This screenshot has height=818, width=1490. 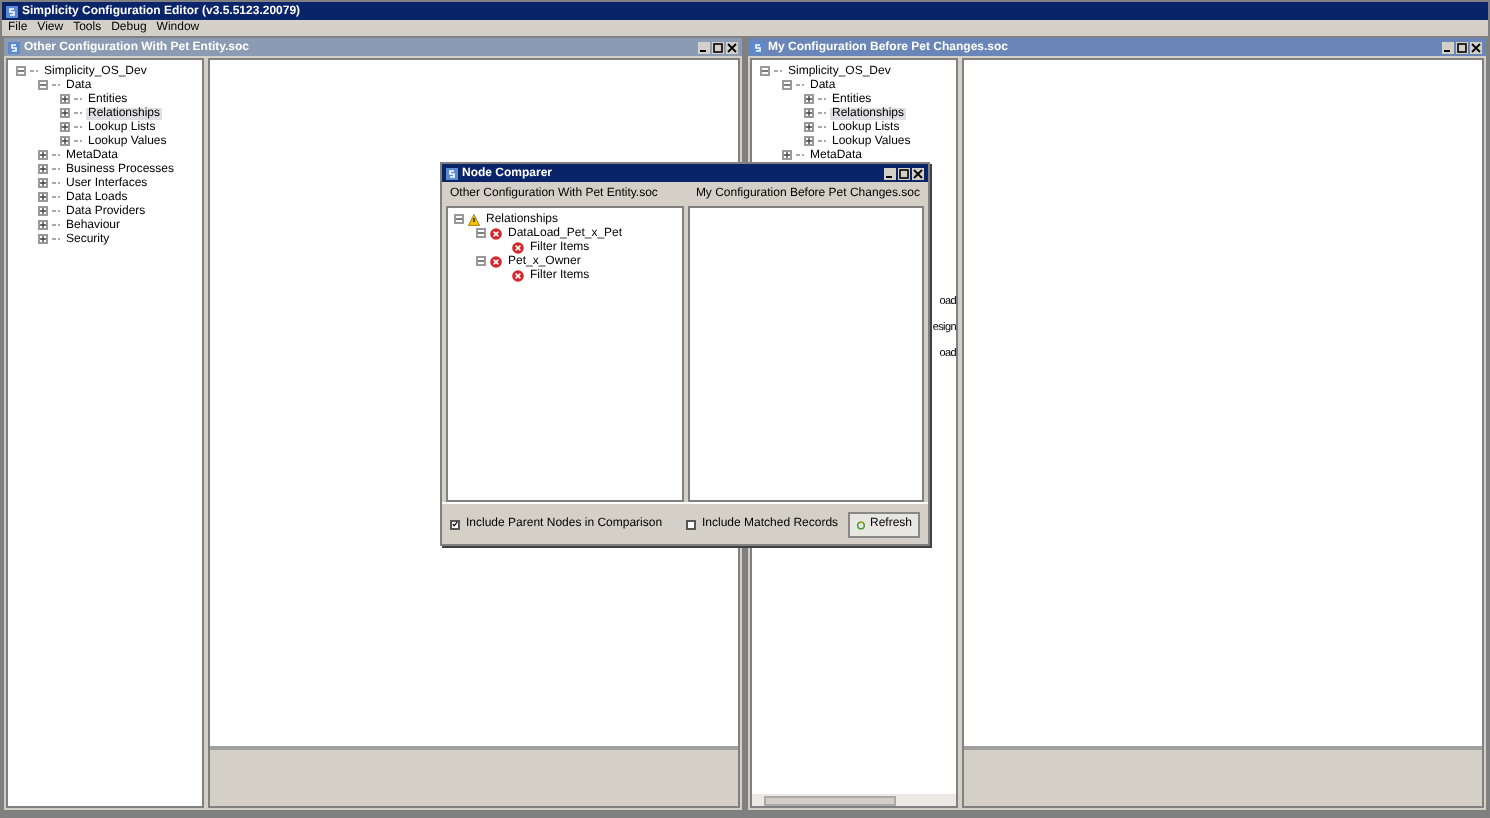 I want to click on refresh-icon, so click(x=861, y=524).